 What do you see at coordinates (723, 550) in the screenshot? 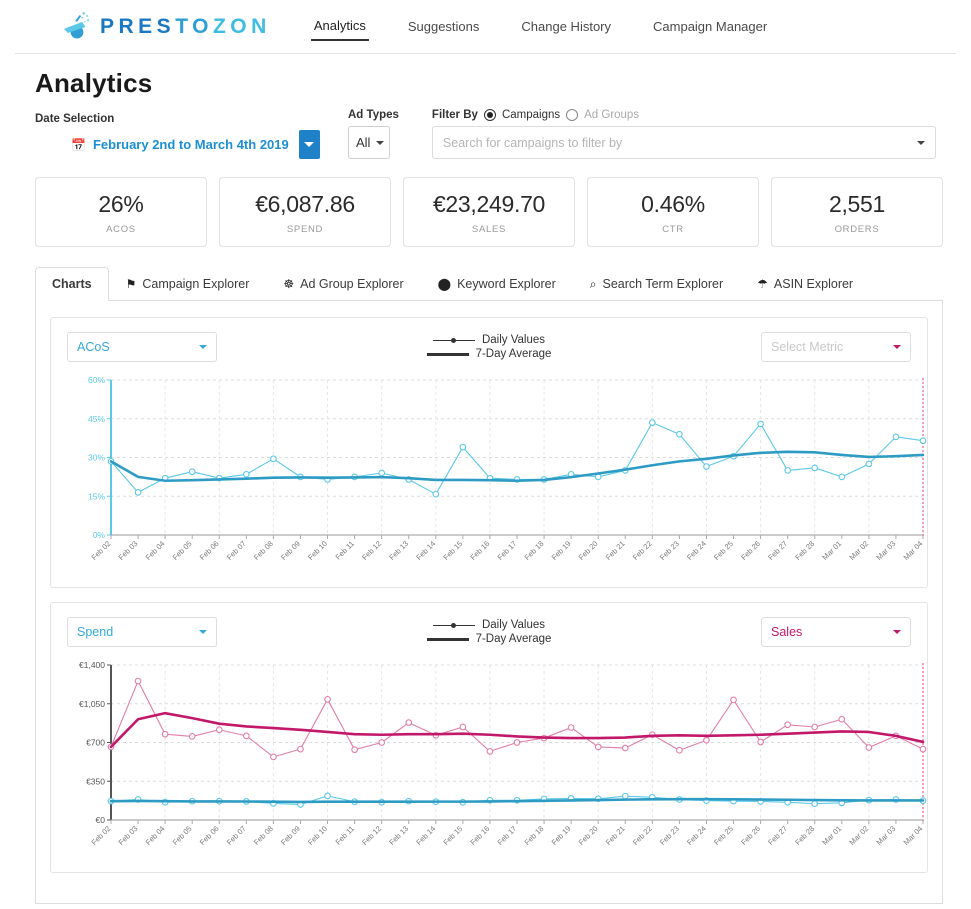
I see `svg-text: Feb 25` at bounding box center [723, 550].